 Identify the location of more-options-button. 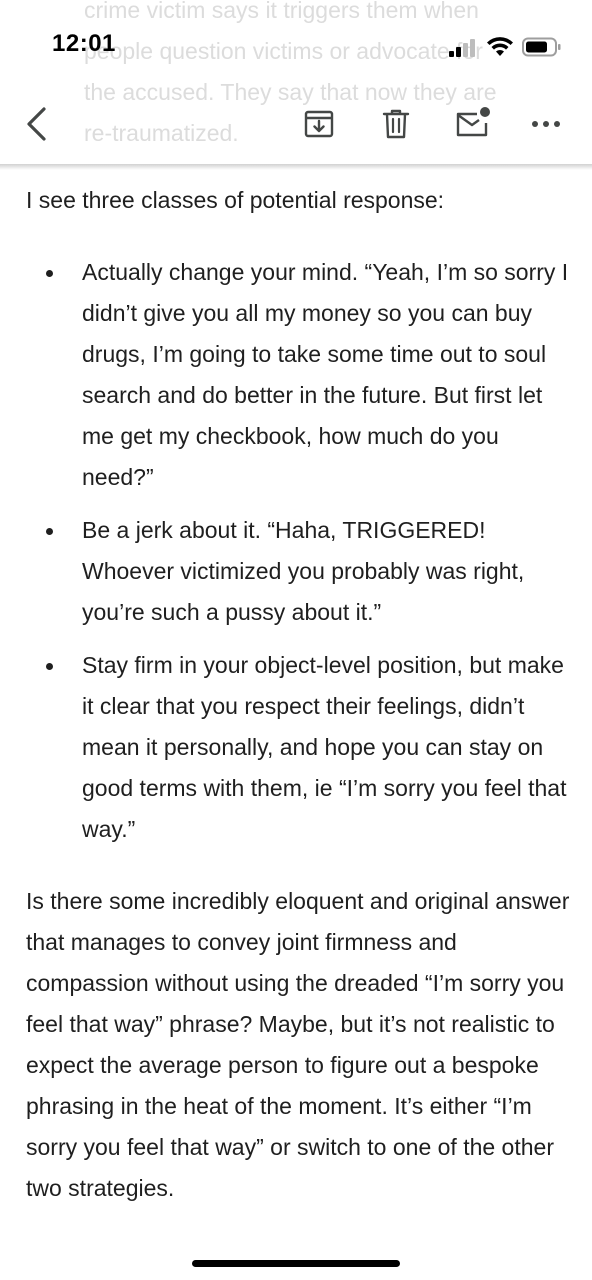
(546, 124).